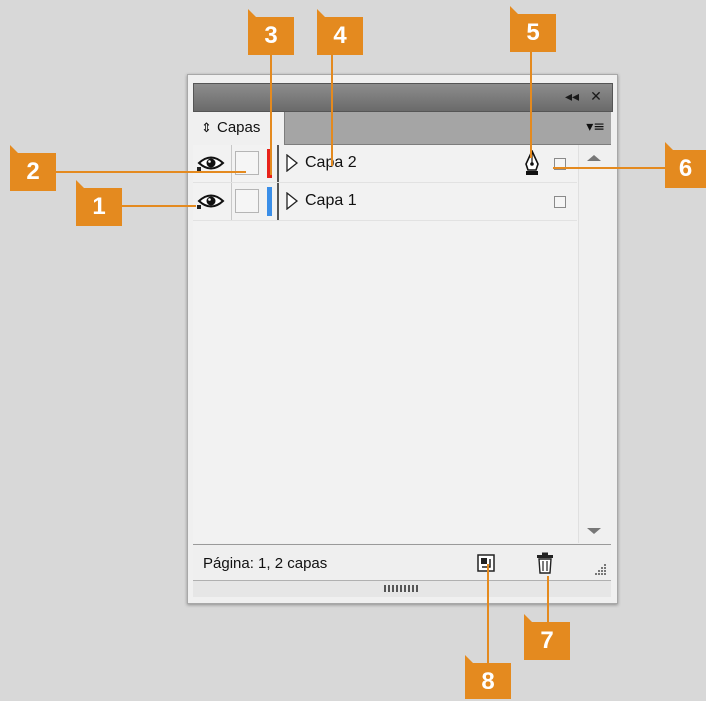 This screenshot has width=706, height=701. Describe the element at coordinates (545, 563) in the screenshot. I see `trash-icon` at that location.